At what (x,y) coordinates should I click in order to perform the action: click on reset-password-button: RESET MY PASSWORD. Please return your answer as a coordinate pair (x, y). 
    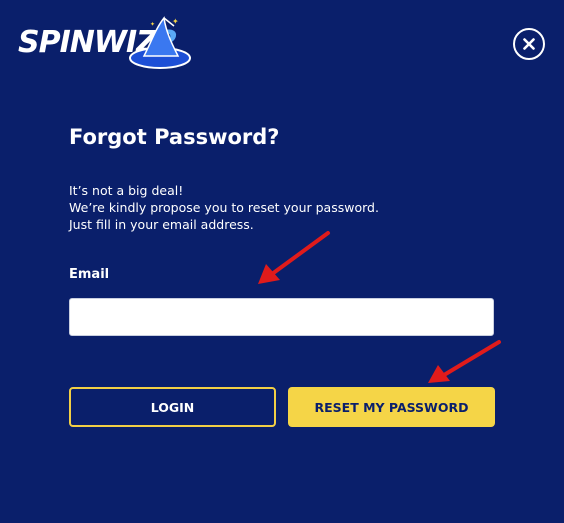
    Looking at the image, I should click on (391, 407).